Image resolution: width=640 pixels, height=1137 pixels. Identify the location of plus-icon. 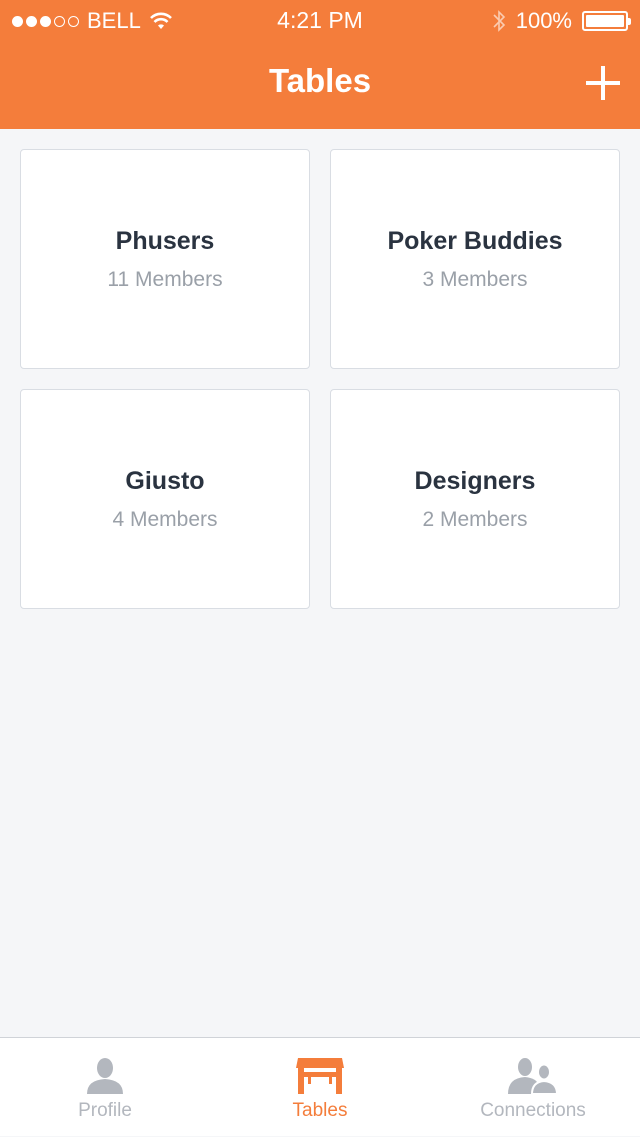
(603, 83).